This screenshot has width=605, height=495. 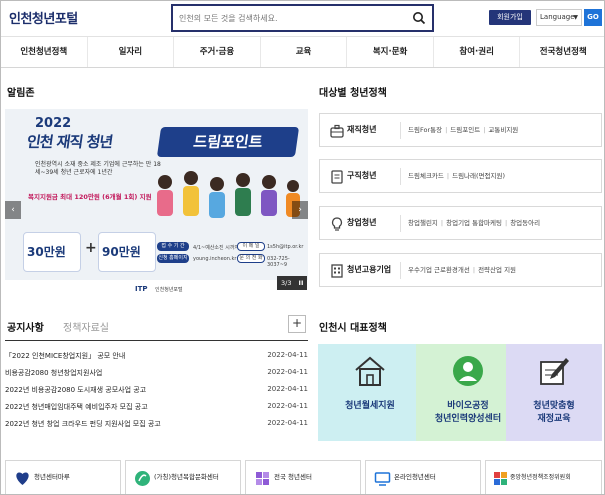 What do you see at coordinates (121, 252) in the screenshot?
I see `banner-amount-2: 90만원` at bounding box center [121, 252].